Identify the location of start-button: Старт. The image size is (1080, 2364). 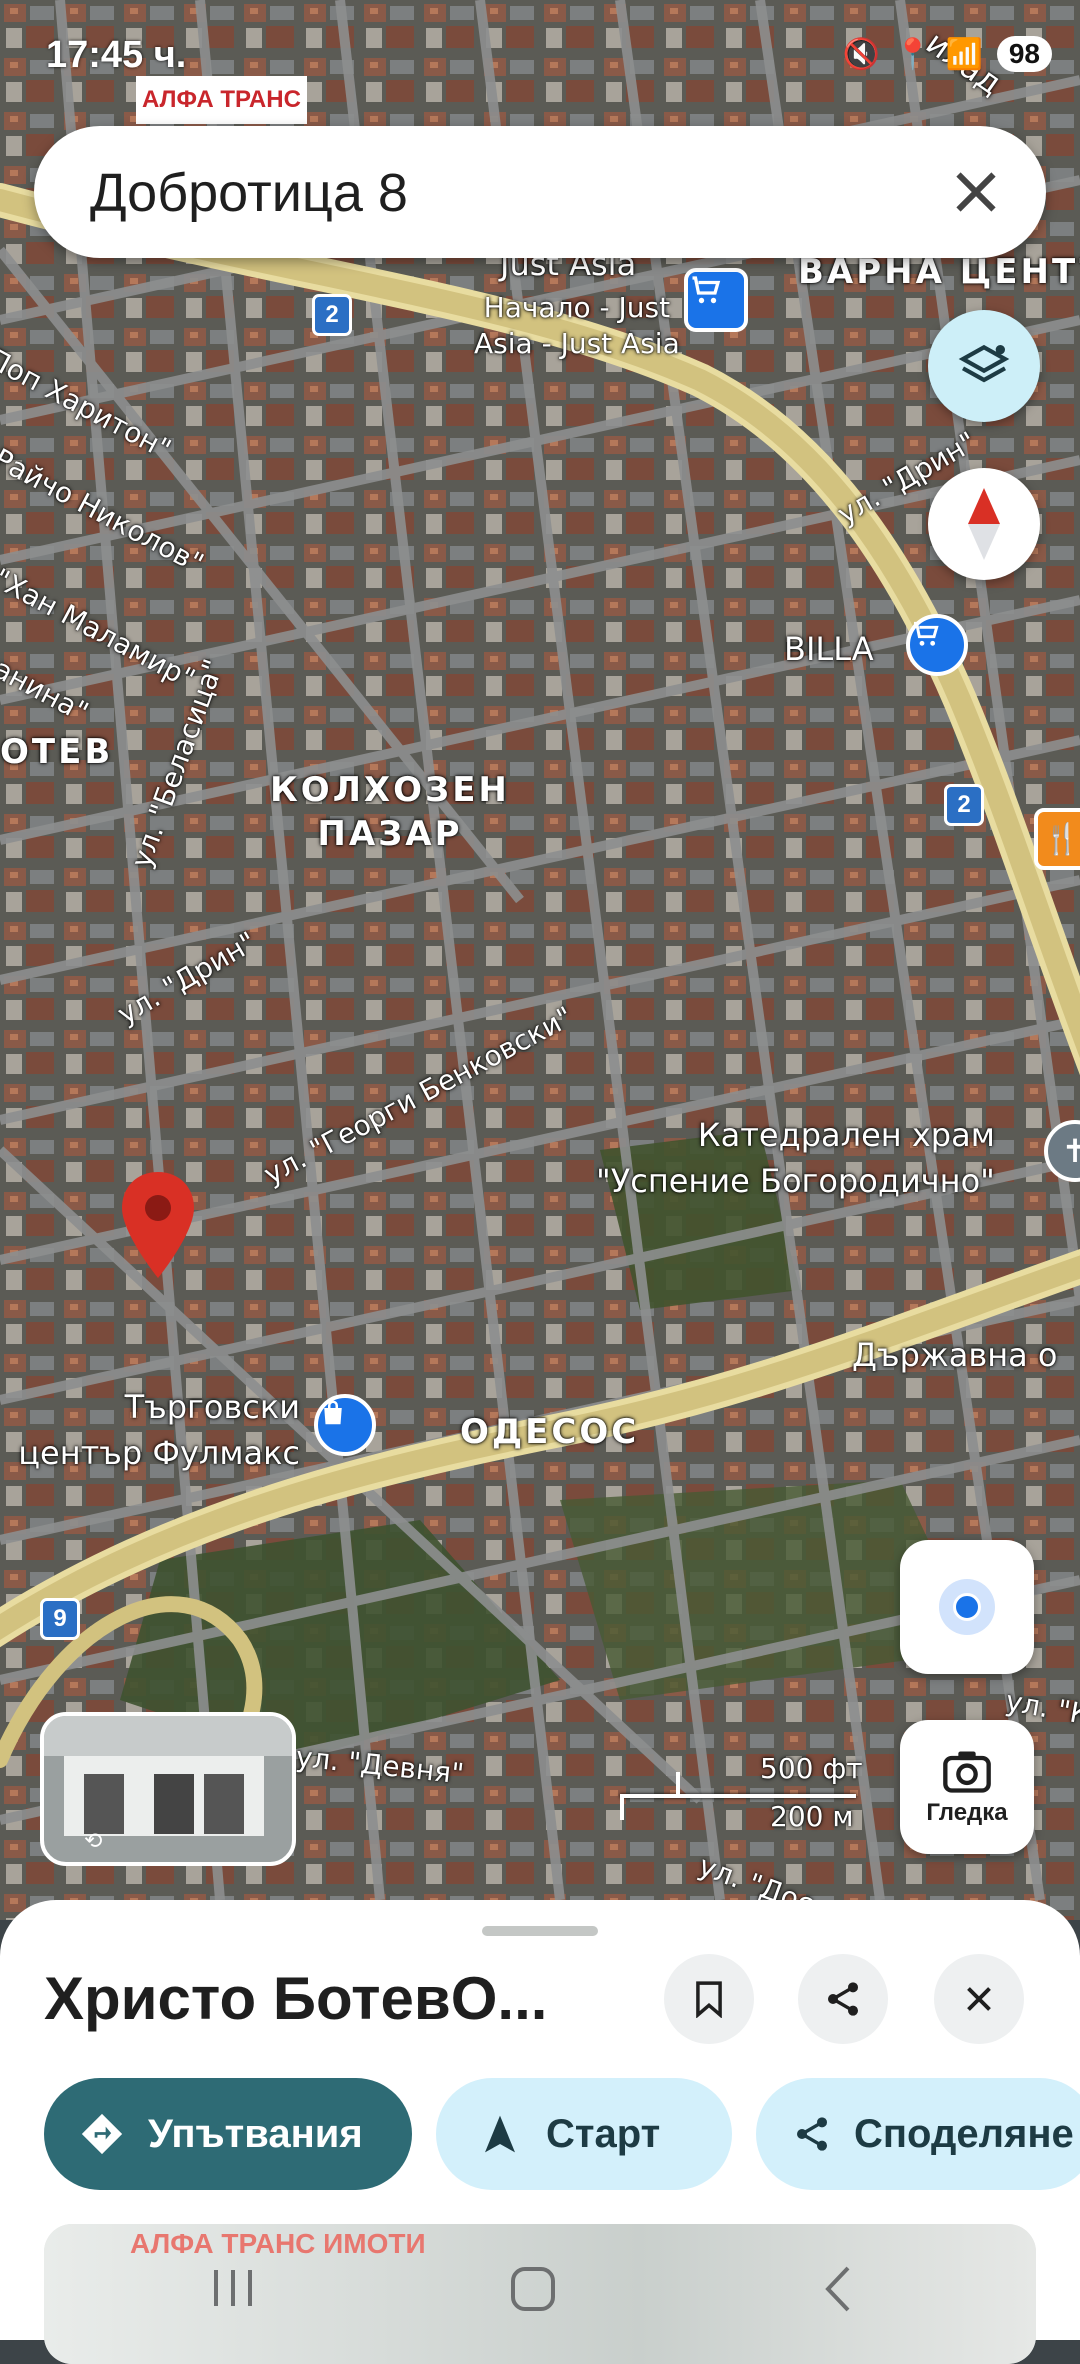
(584, 2134).